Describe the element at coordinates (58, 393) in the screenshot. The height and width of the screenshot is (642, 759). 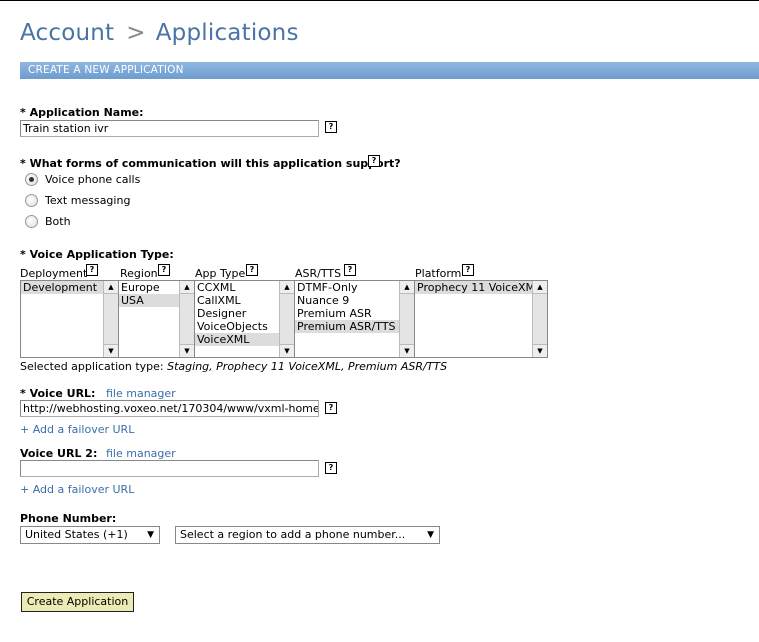
I see `voice-url-label: * Voice URL:` at that location.